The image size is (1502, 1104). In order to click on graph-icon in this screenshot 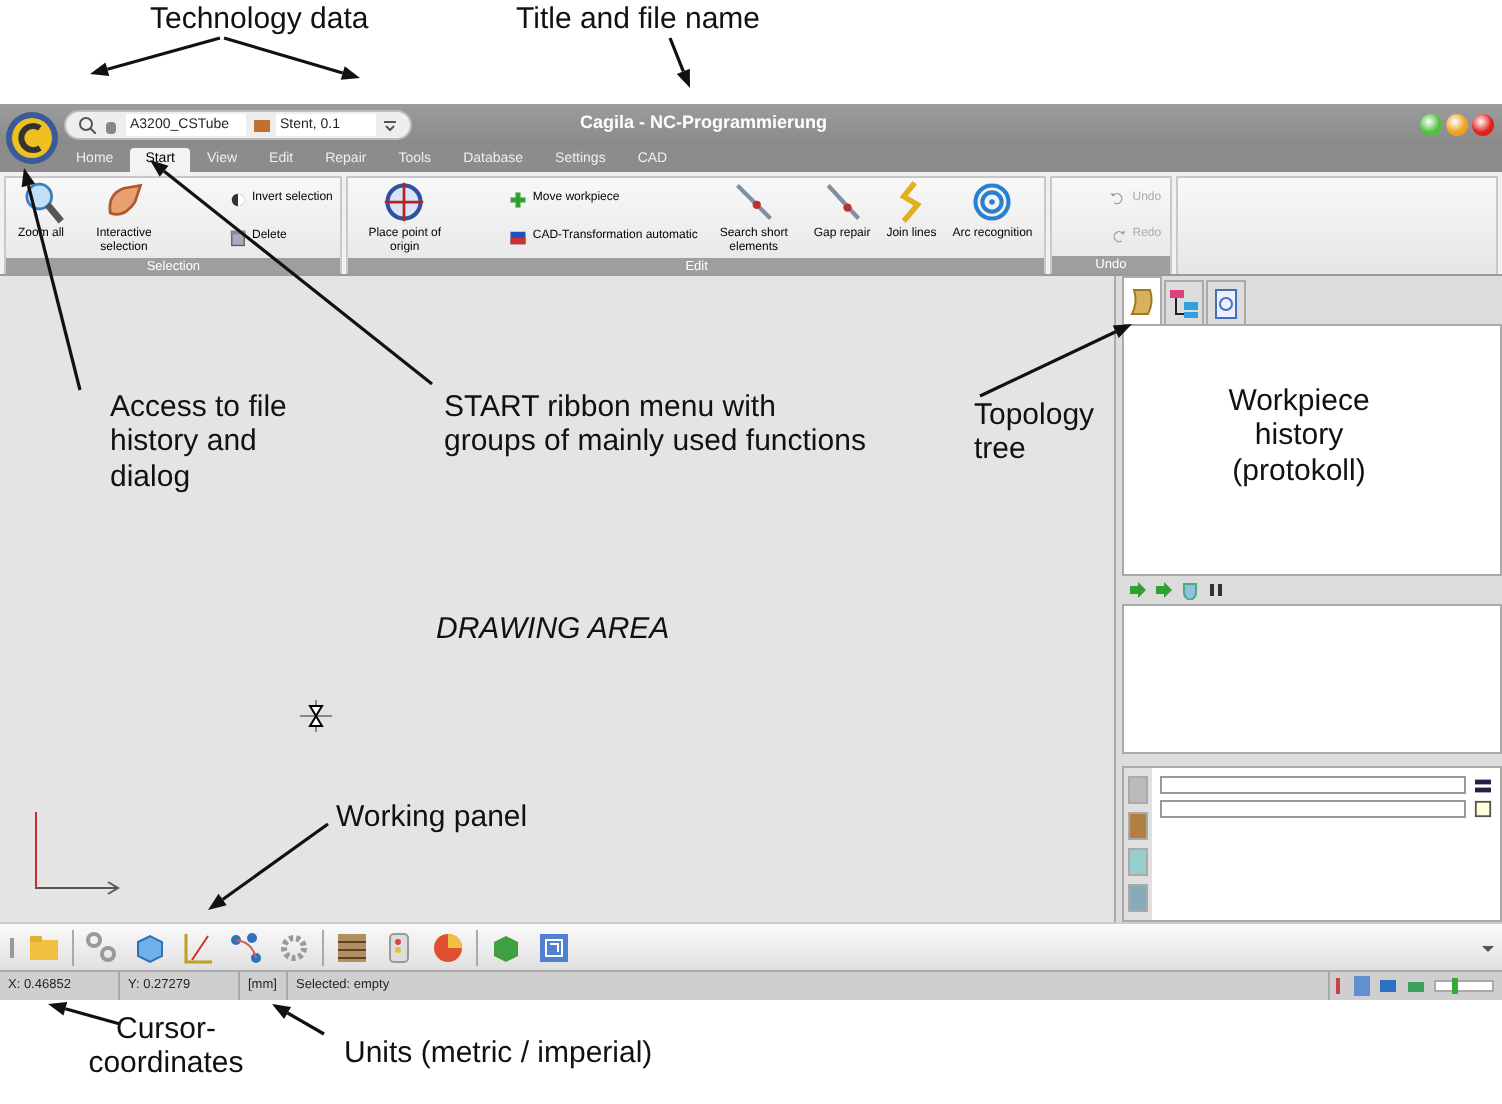, I will do `click(198, 947)`.